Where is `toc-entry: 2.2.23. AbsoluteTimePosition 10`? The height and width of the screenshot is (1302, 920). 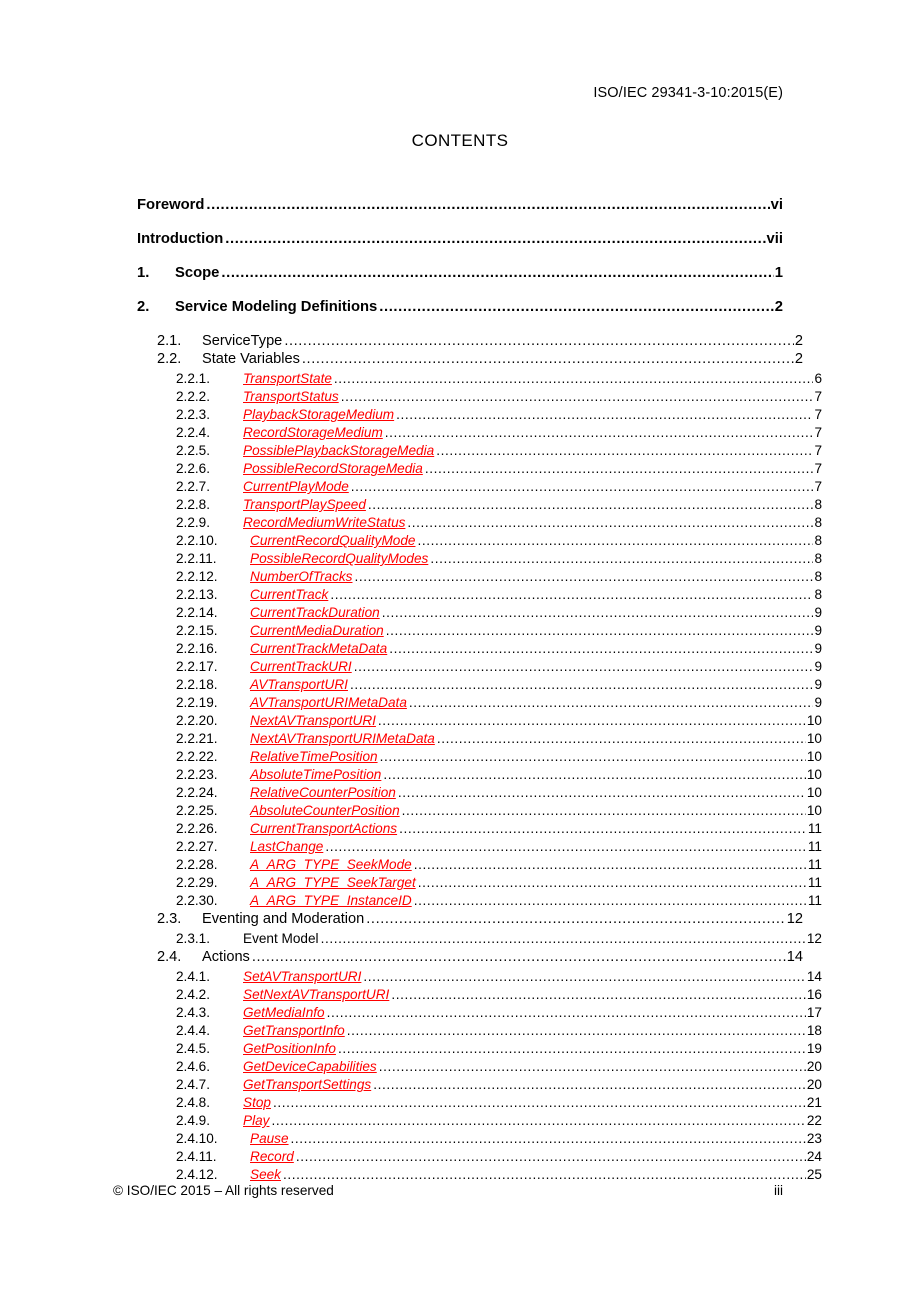
toc-entry: 2.2.23. AbsoluteTimePosition 10 is located at coordinates (479, 777).